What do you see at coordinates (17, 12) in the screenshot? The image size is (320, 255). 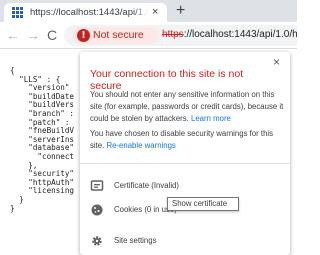 I see `grid-favicon-icon` at bounding box center [17, 12].